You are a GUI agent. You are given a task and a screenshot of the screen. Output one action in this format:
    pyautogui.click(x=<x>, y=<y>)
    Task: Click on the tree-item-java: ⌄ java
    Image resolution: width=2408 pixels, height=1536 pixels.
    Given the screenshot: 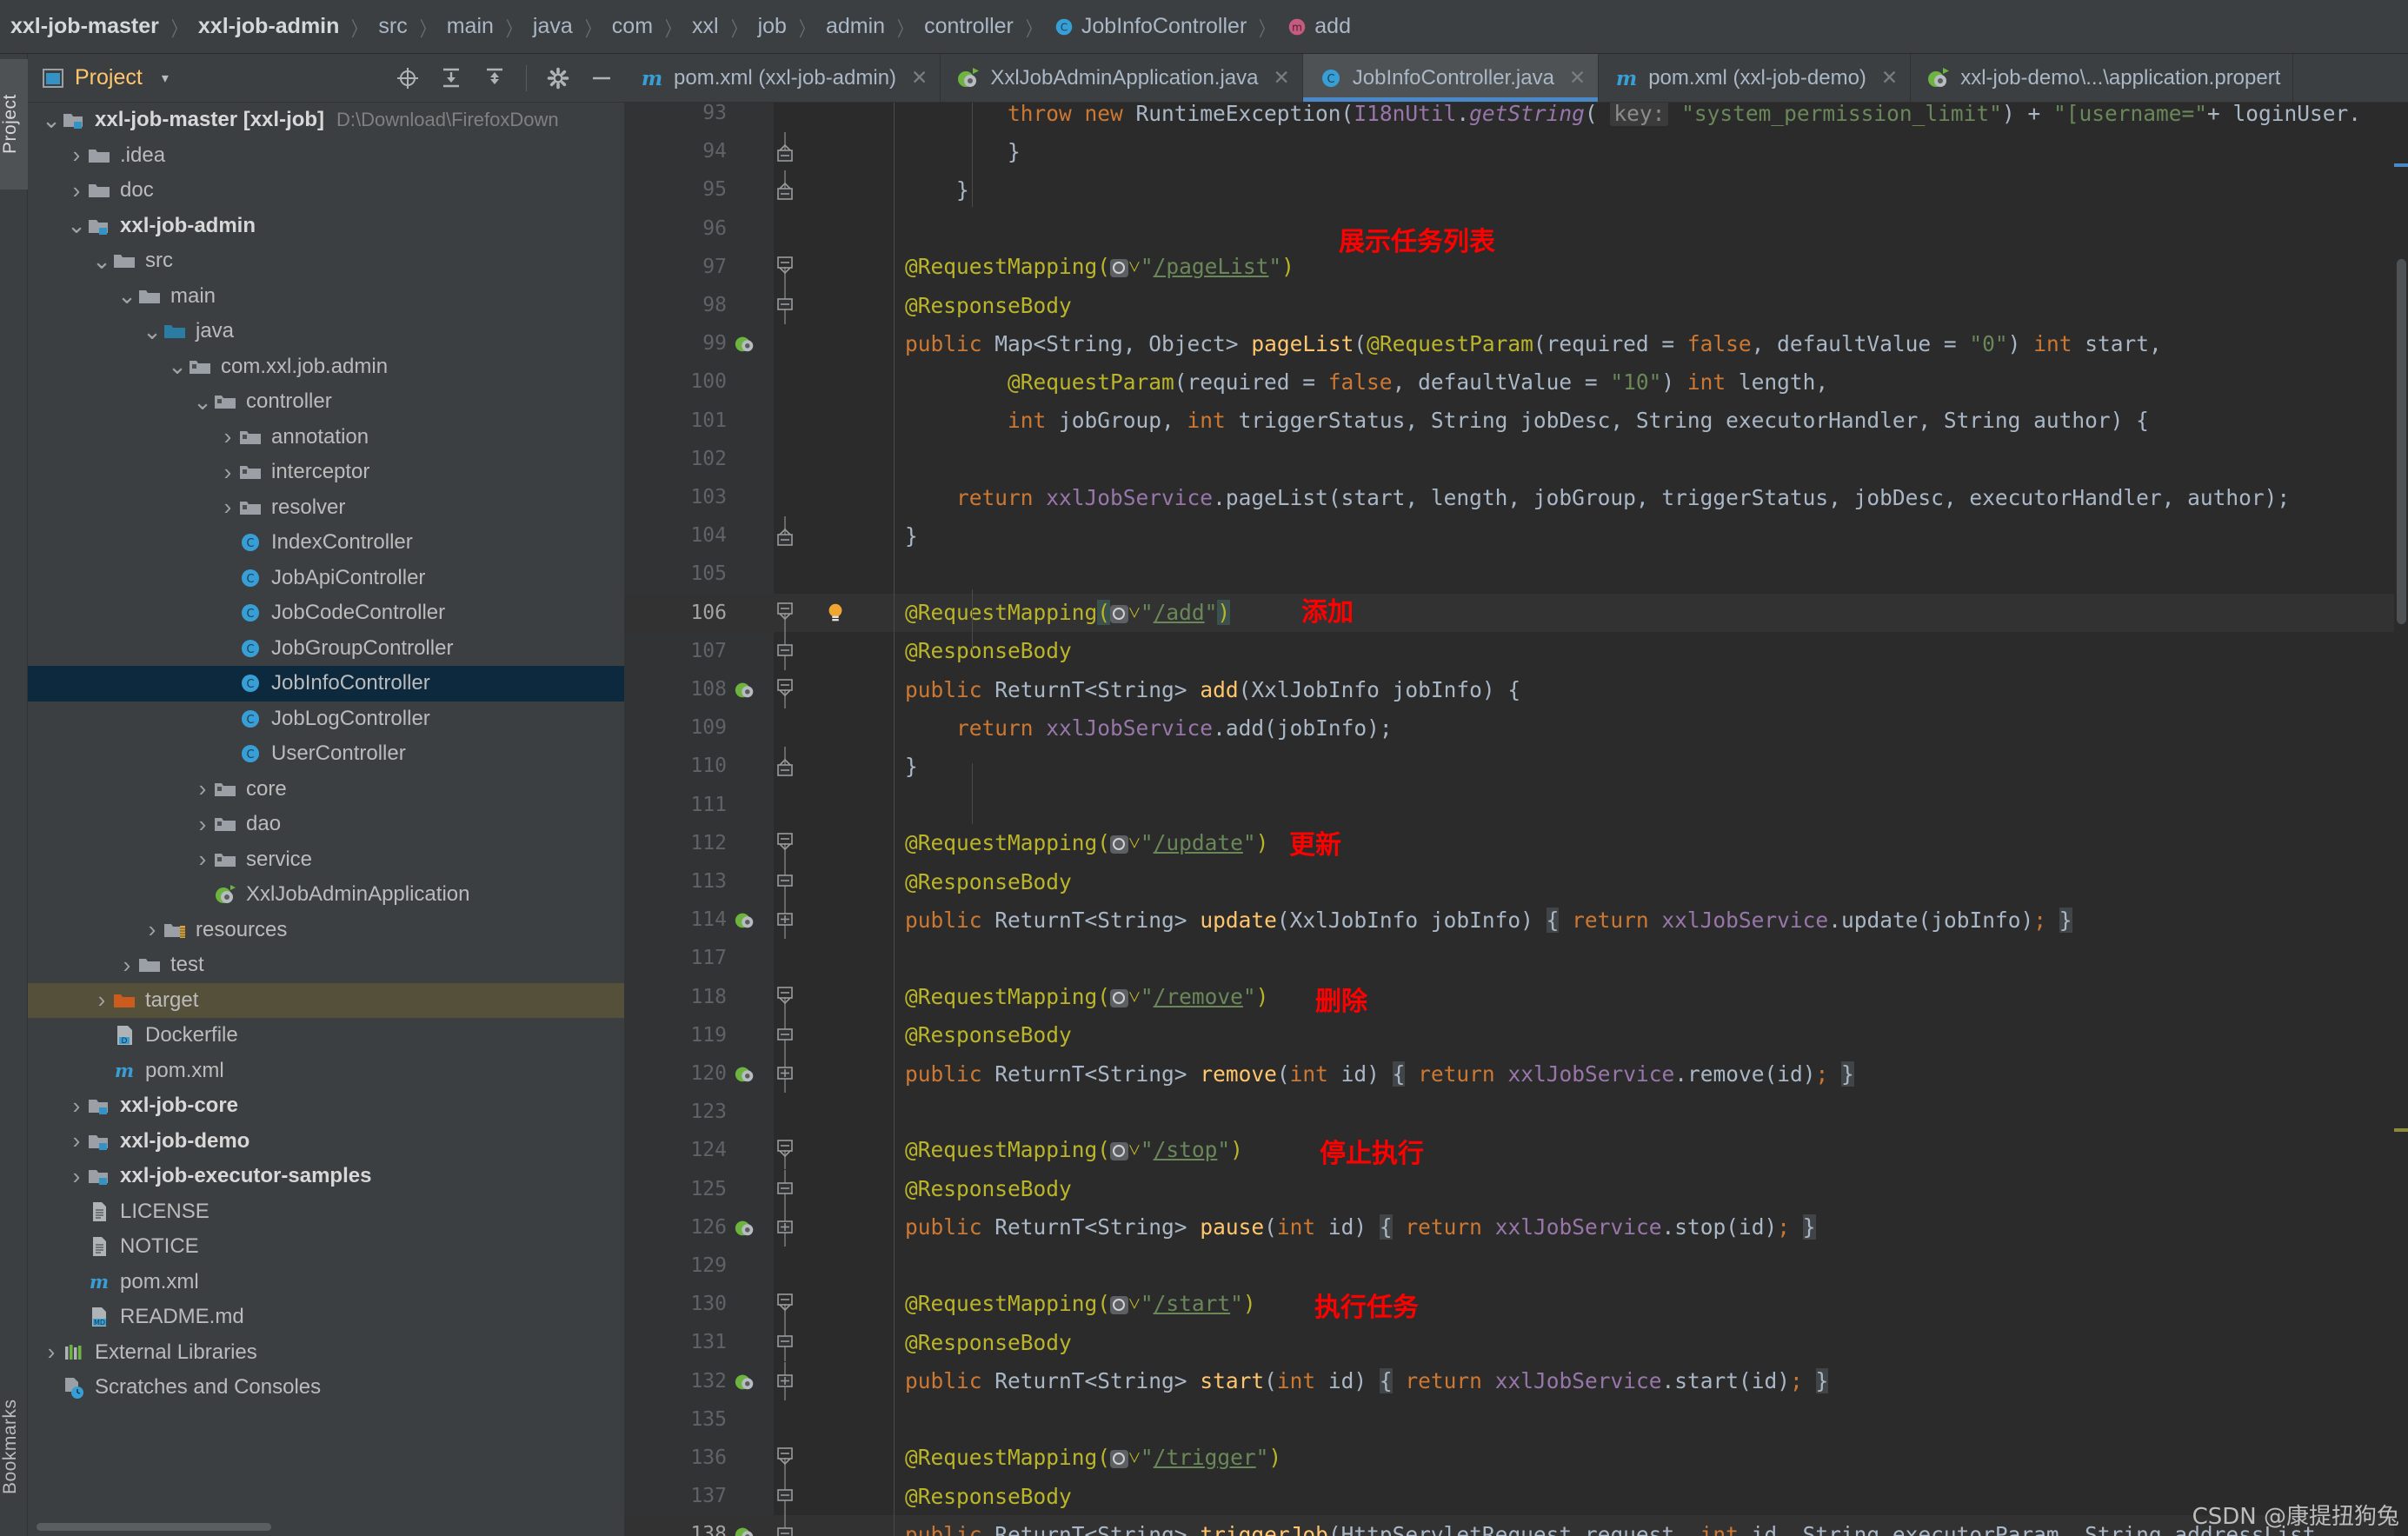 What is the action you would take?
    pyautogui.click(x=326, y=331)
    